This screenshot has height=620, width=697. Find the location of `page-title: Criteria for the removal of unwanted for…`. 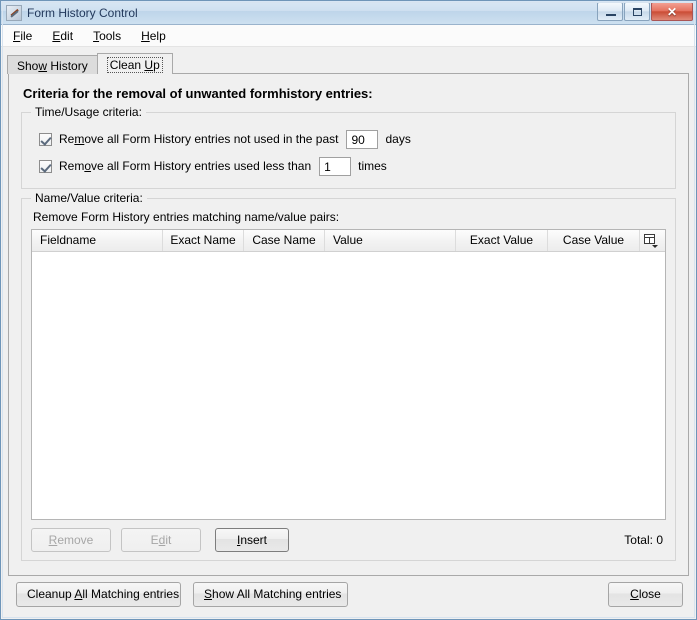

page-title: Criteria for the removal of unwanted for… is located at coordinates (198, 93).